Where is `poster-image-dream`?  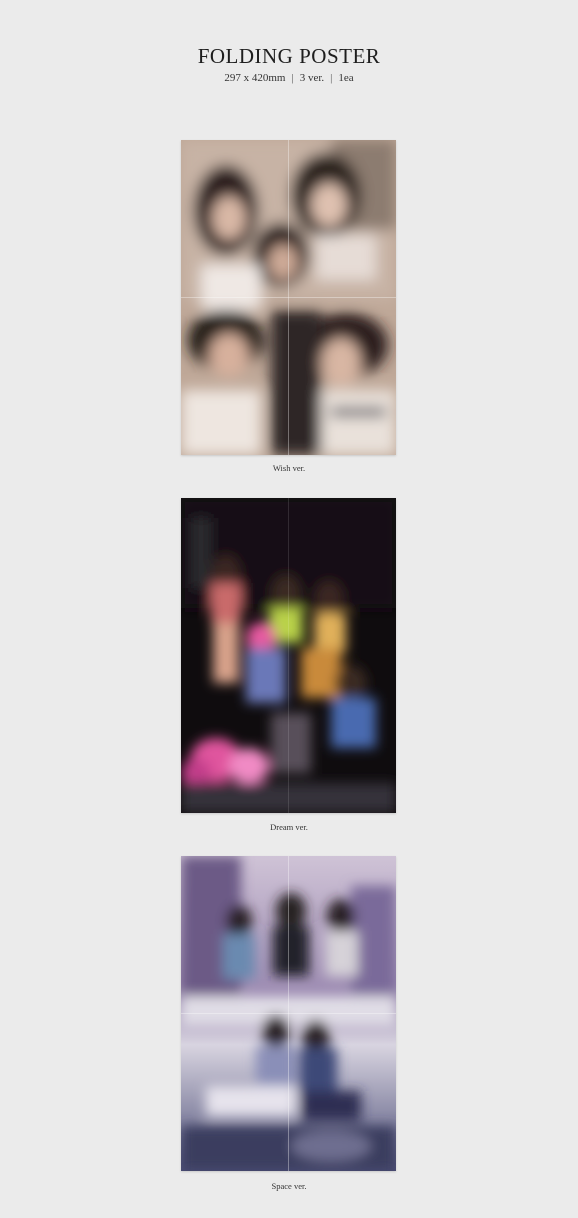 poster-image-dream is located at coordinates (288, 655).